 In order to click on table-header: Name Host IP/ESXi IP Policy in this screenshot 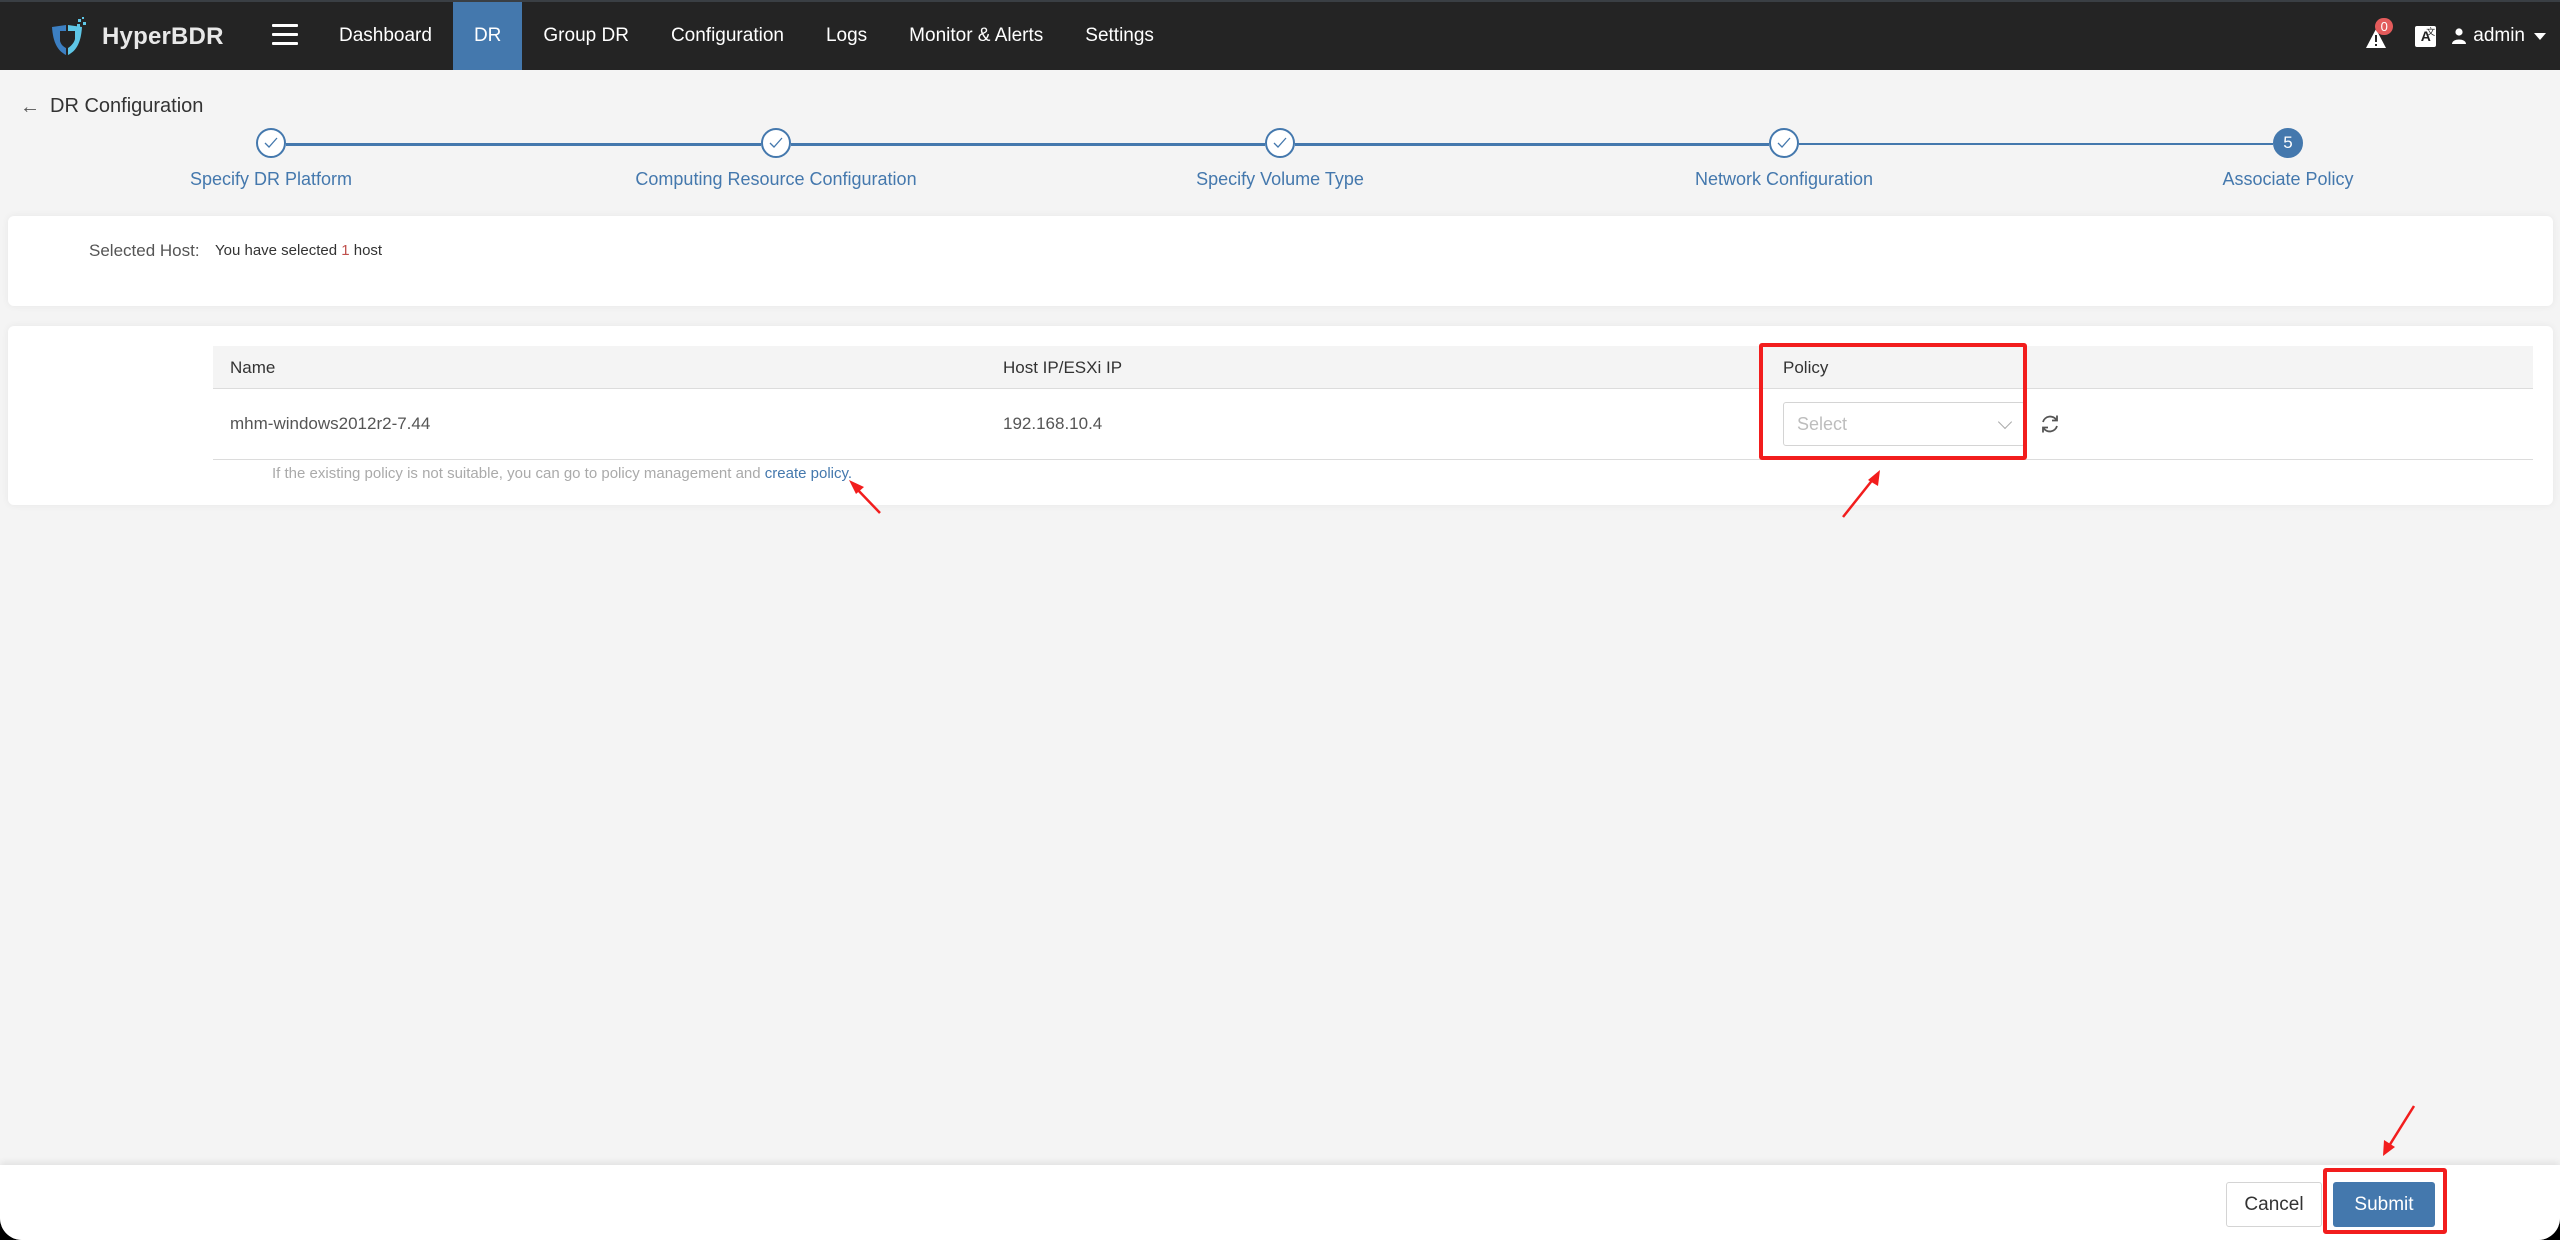, I will do `click(1373, 367)`.